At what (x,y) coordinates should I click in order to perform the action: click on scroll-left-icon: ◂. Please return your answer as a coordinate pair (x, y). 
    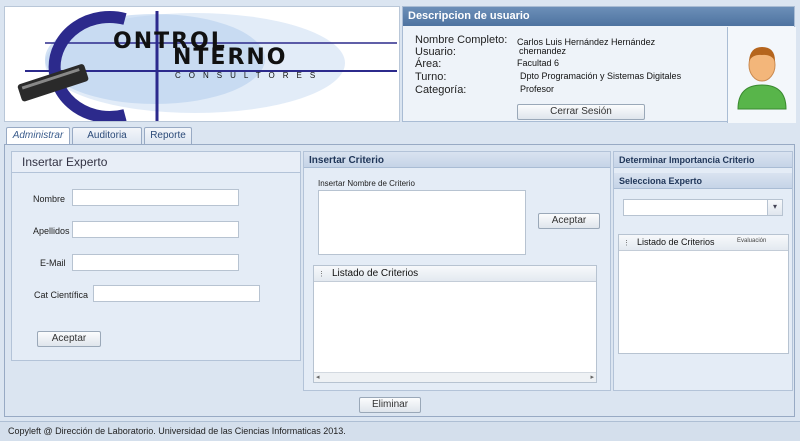
    Looking at the image, I should click on (318, 377).